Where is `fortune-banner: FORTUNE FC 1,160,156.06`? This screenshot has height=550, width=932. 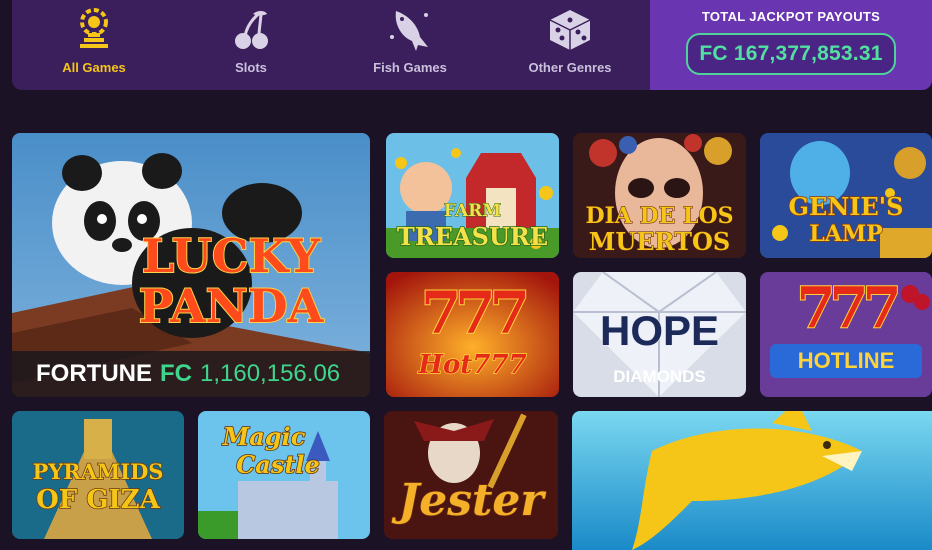 fortune-banner: FORTUNE FC 1,160,156.06 is located at coordinates (191, 374).